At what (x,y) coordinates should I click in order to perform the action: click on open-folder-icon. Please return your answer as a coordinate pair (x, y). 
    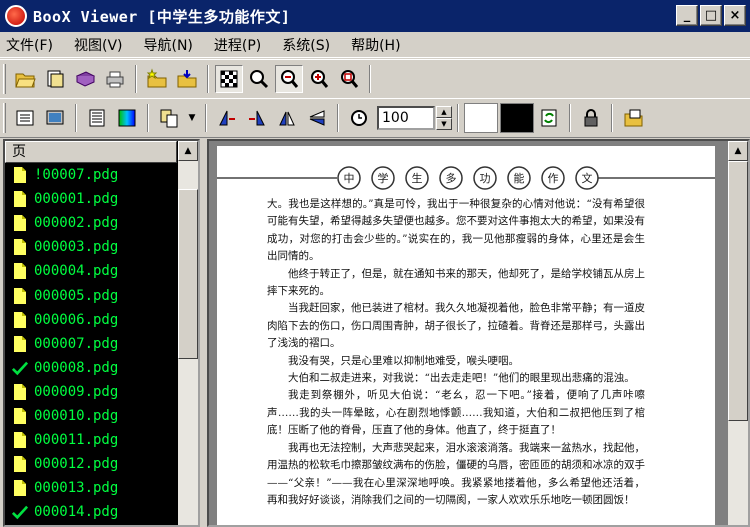
    Looking at the image, I should click on (25, 80).